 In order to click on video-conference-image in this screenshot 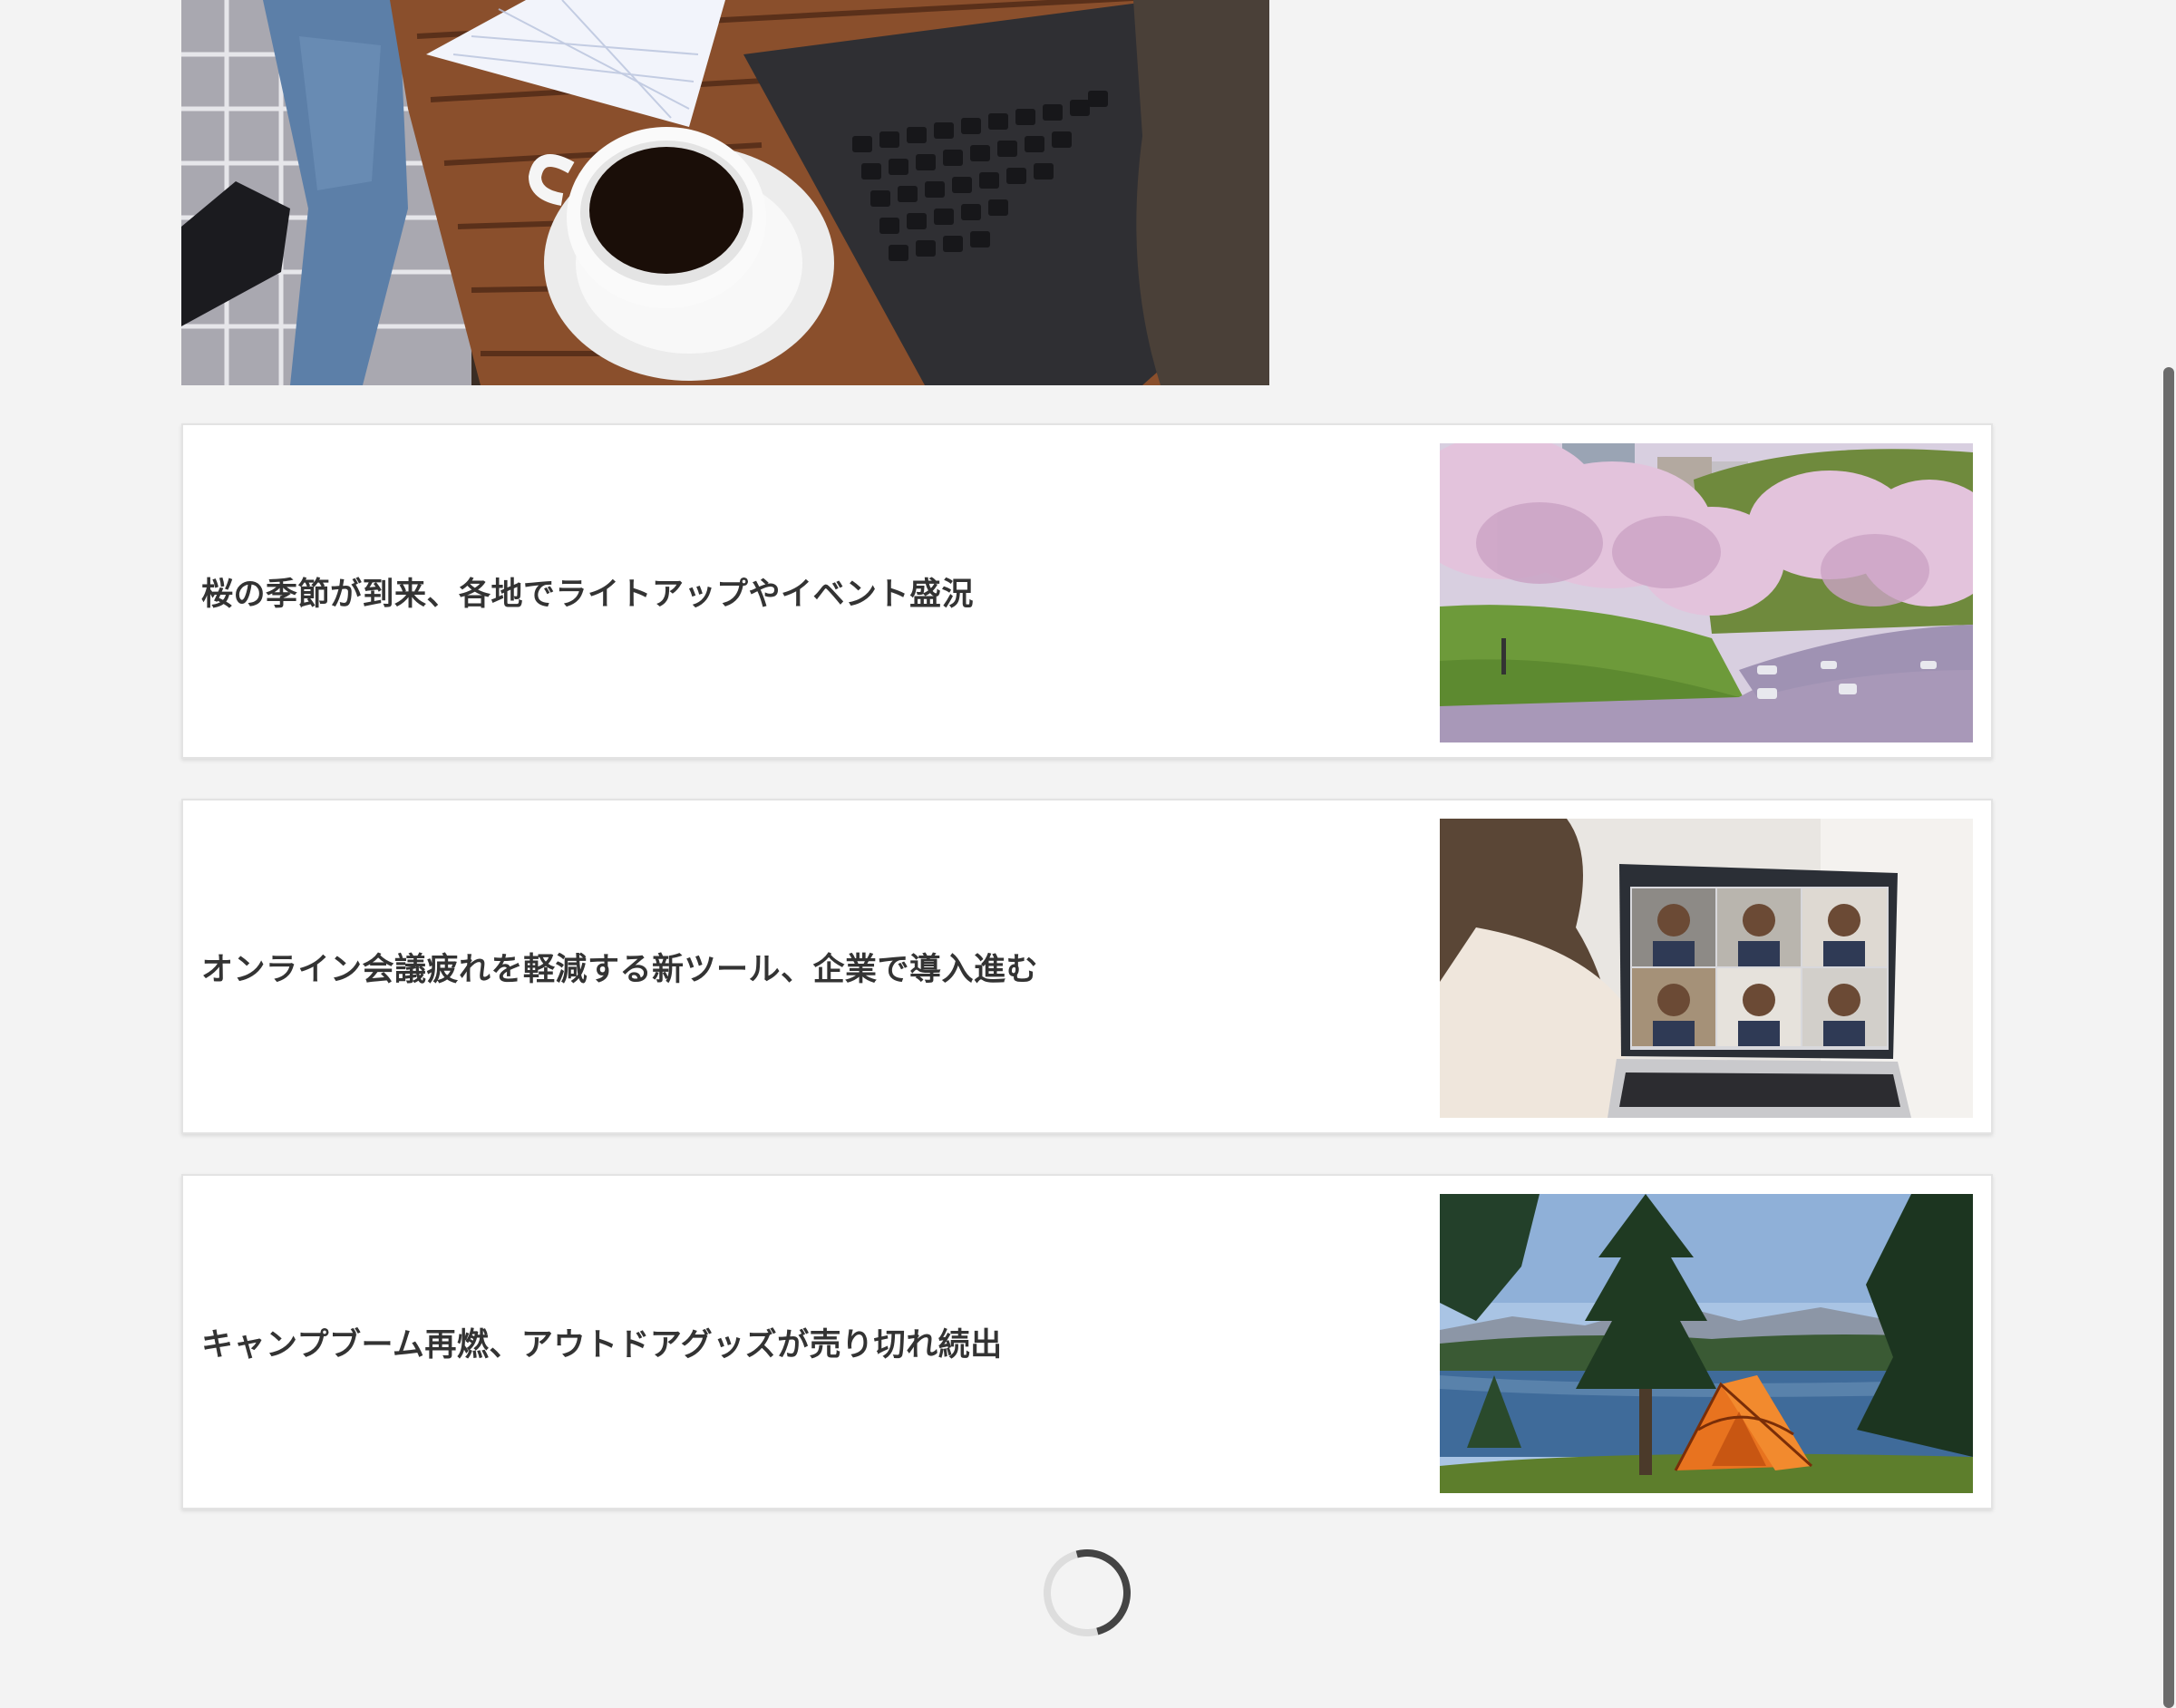, I will do `click(1706, 968)`.